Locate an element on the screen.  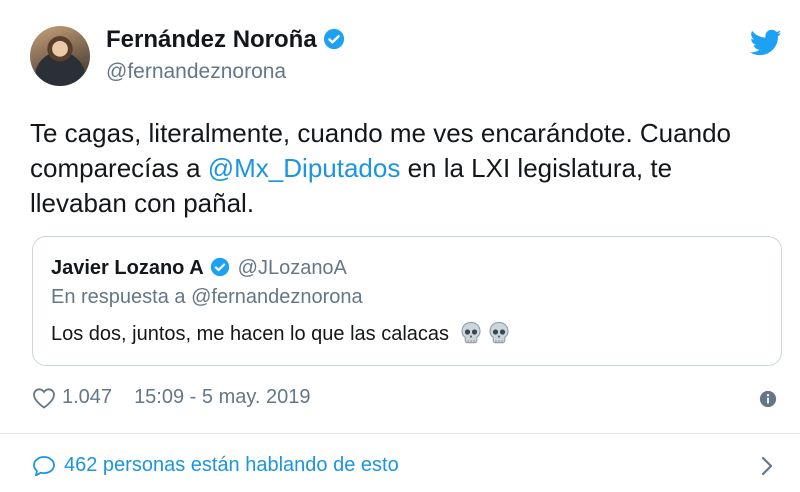
divider is located at coordinates (400, 433).